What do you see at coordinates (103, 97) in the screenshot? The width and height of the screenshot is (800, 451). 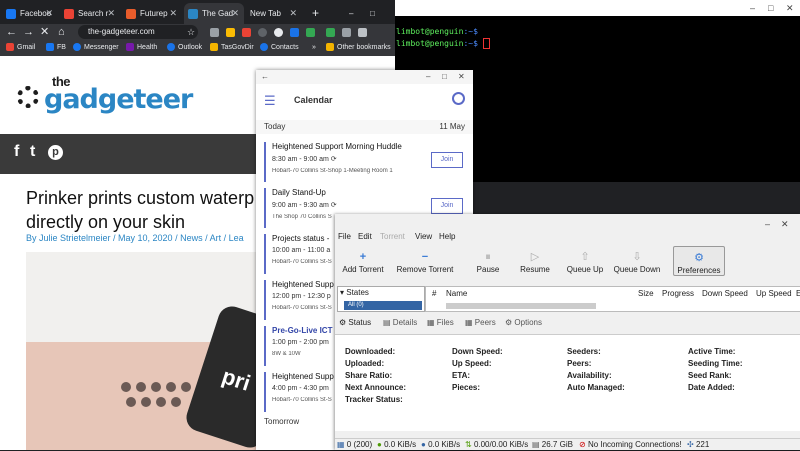 I see `site-logo: the gadgeteer` at bounding box center [103, 97].